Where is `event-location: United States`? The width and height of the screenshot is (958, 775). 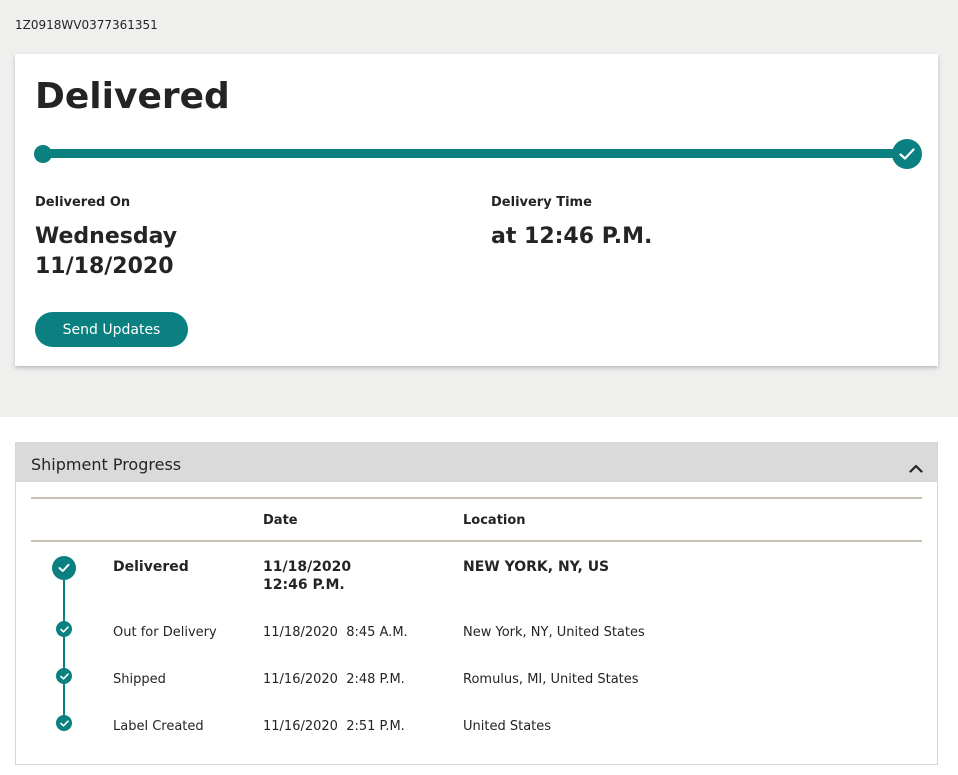
event-location: United States is located at coordinates (507, 726).